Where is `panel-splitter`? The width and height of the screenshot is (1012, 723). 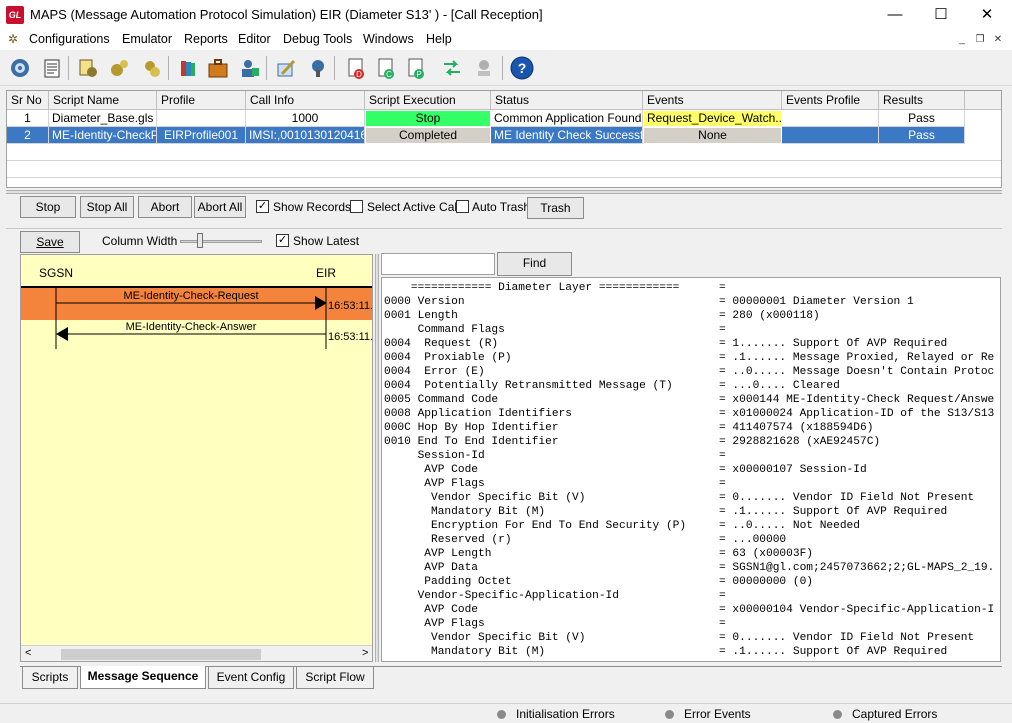
panel-splitter is located at coordinates (504, 192).